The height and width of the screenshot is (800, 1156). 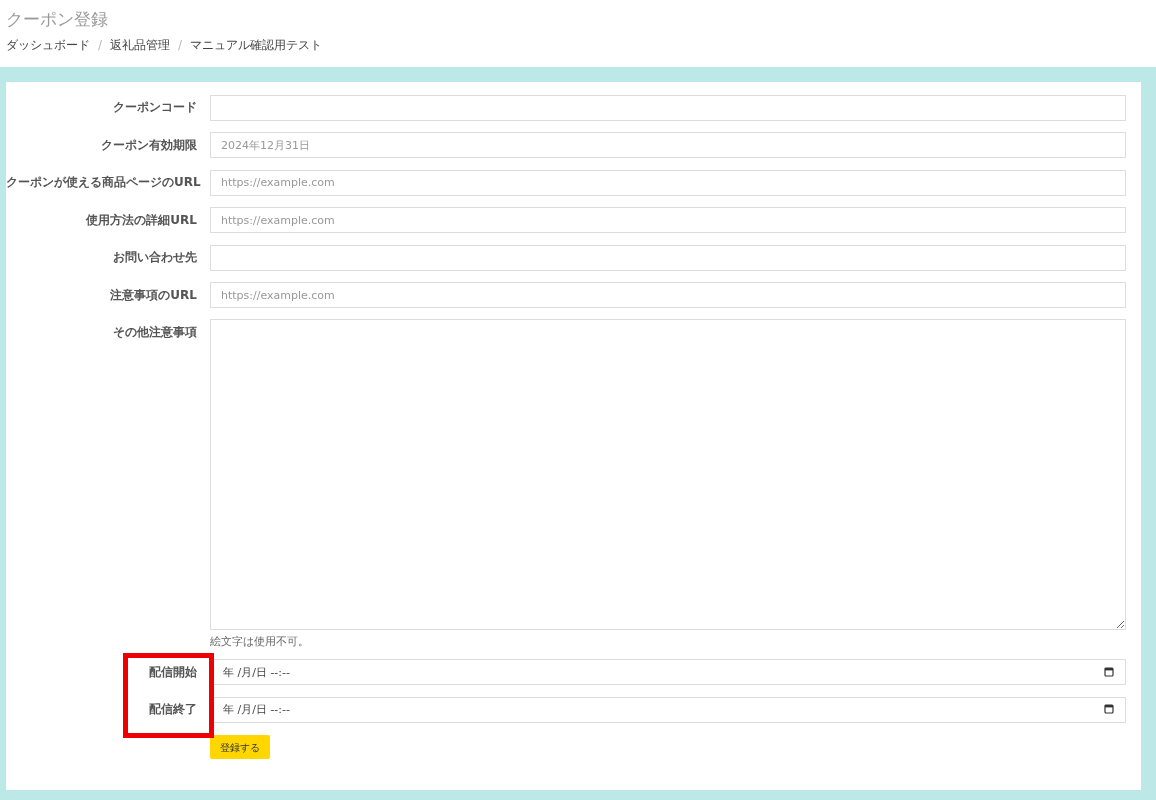 What do you see at coordinates (141, 219) in the screenshot?
I see `field-label: 使用方法の詳細URL` at bounding box center [141, 219].